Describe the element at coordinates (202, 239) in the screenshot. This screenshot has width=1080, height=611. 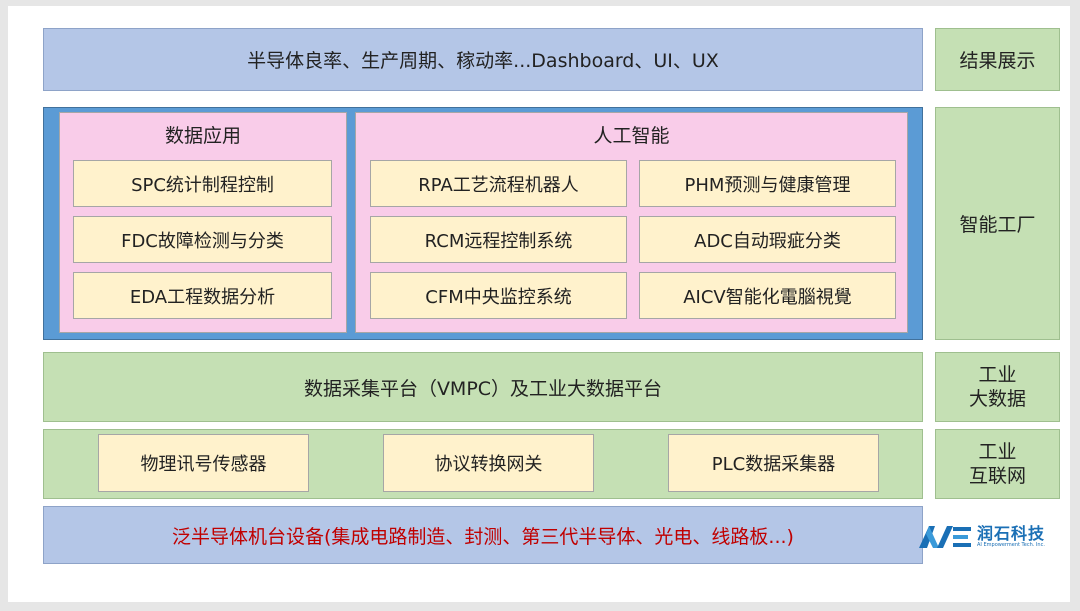
I see `fdc-box: FDC故障检测与分类` at that location.